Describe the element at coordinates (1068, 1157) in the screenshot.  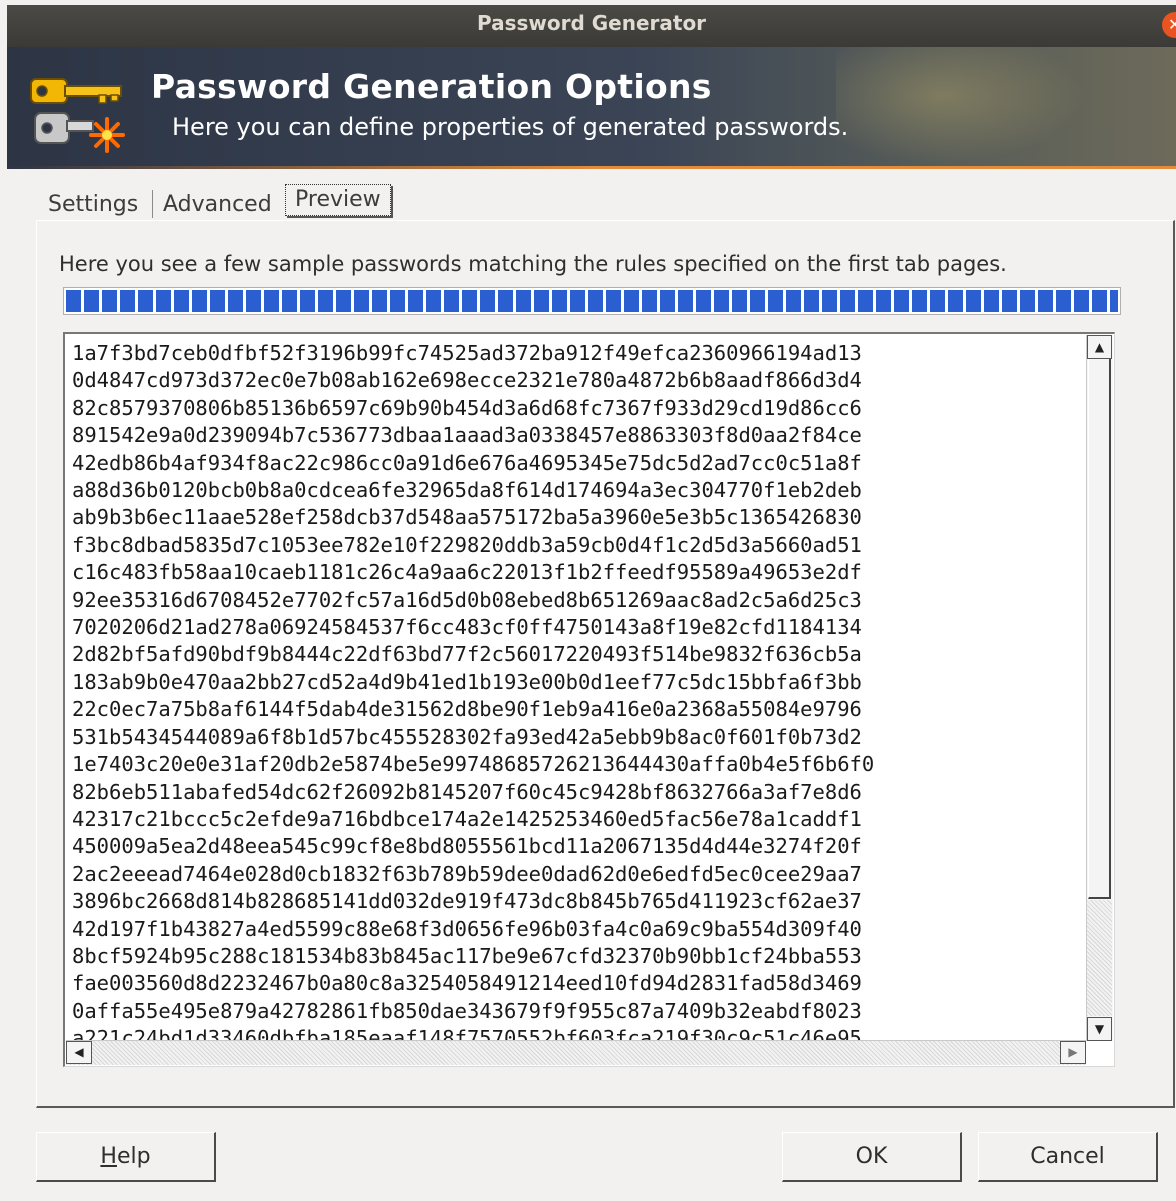
I see `cancel-button: Cancel` at that location.